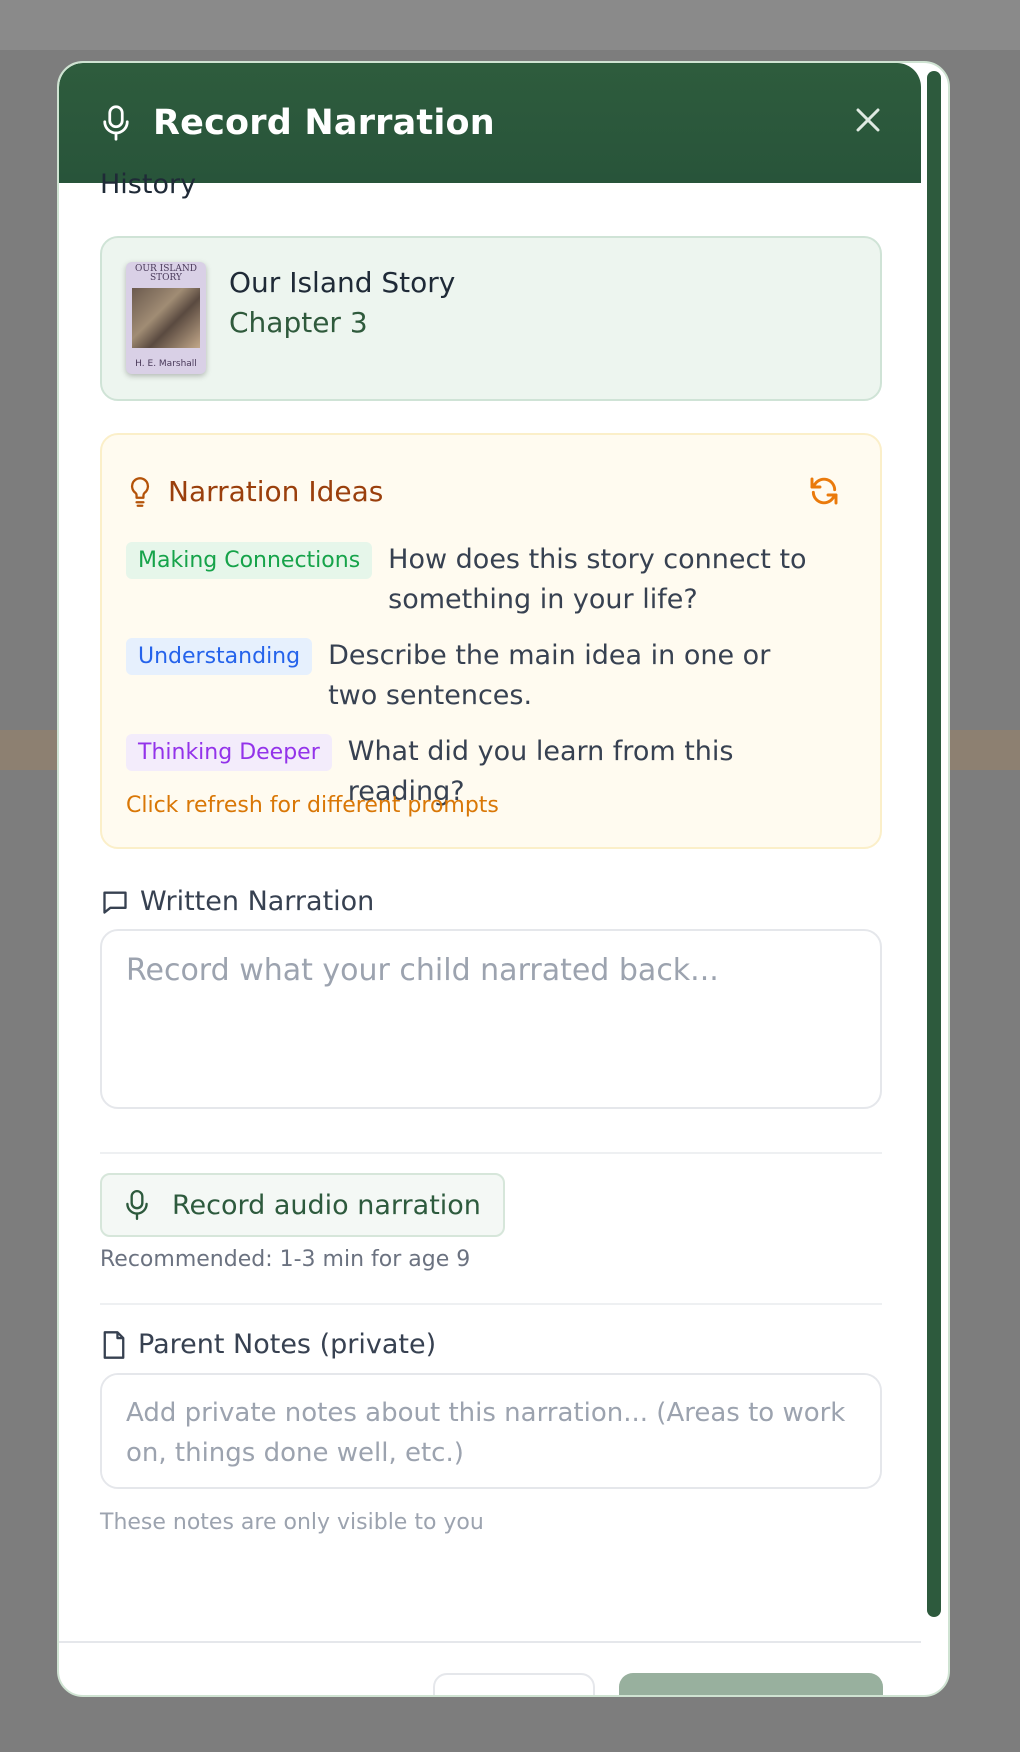 This screenshot has height=1752, width=1020. What do you see at coordinates (249, 560) in the screenshot?
I see `prompt-tag-making-connections: Making Connections` at bounding box center [249, 560].